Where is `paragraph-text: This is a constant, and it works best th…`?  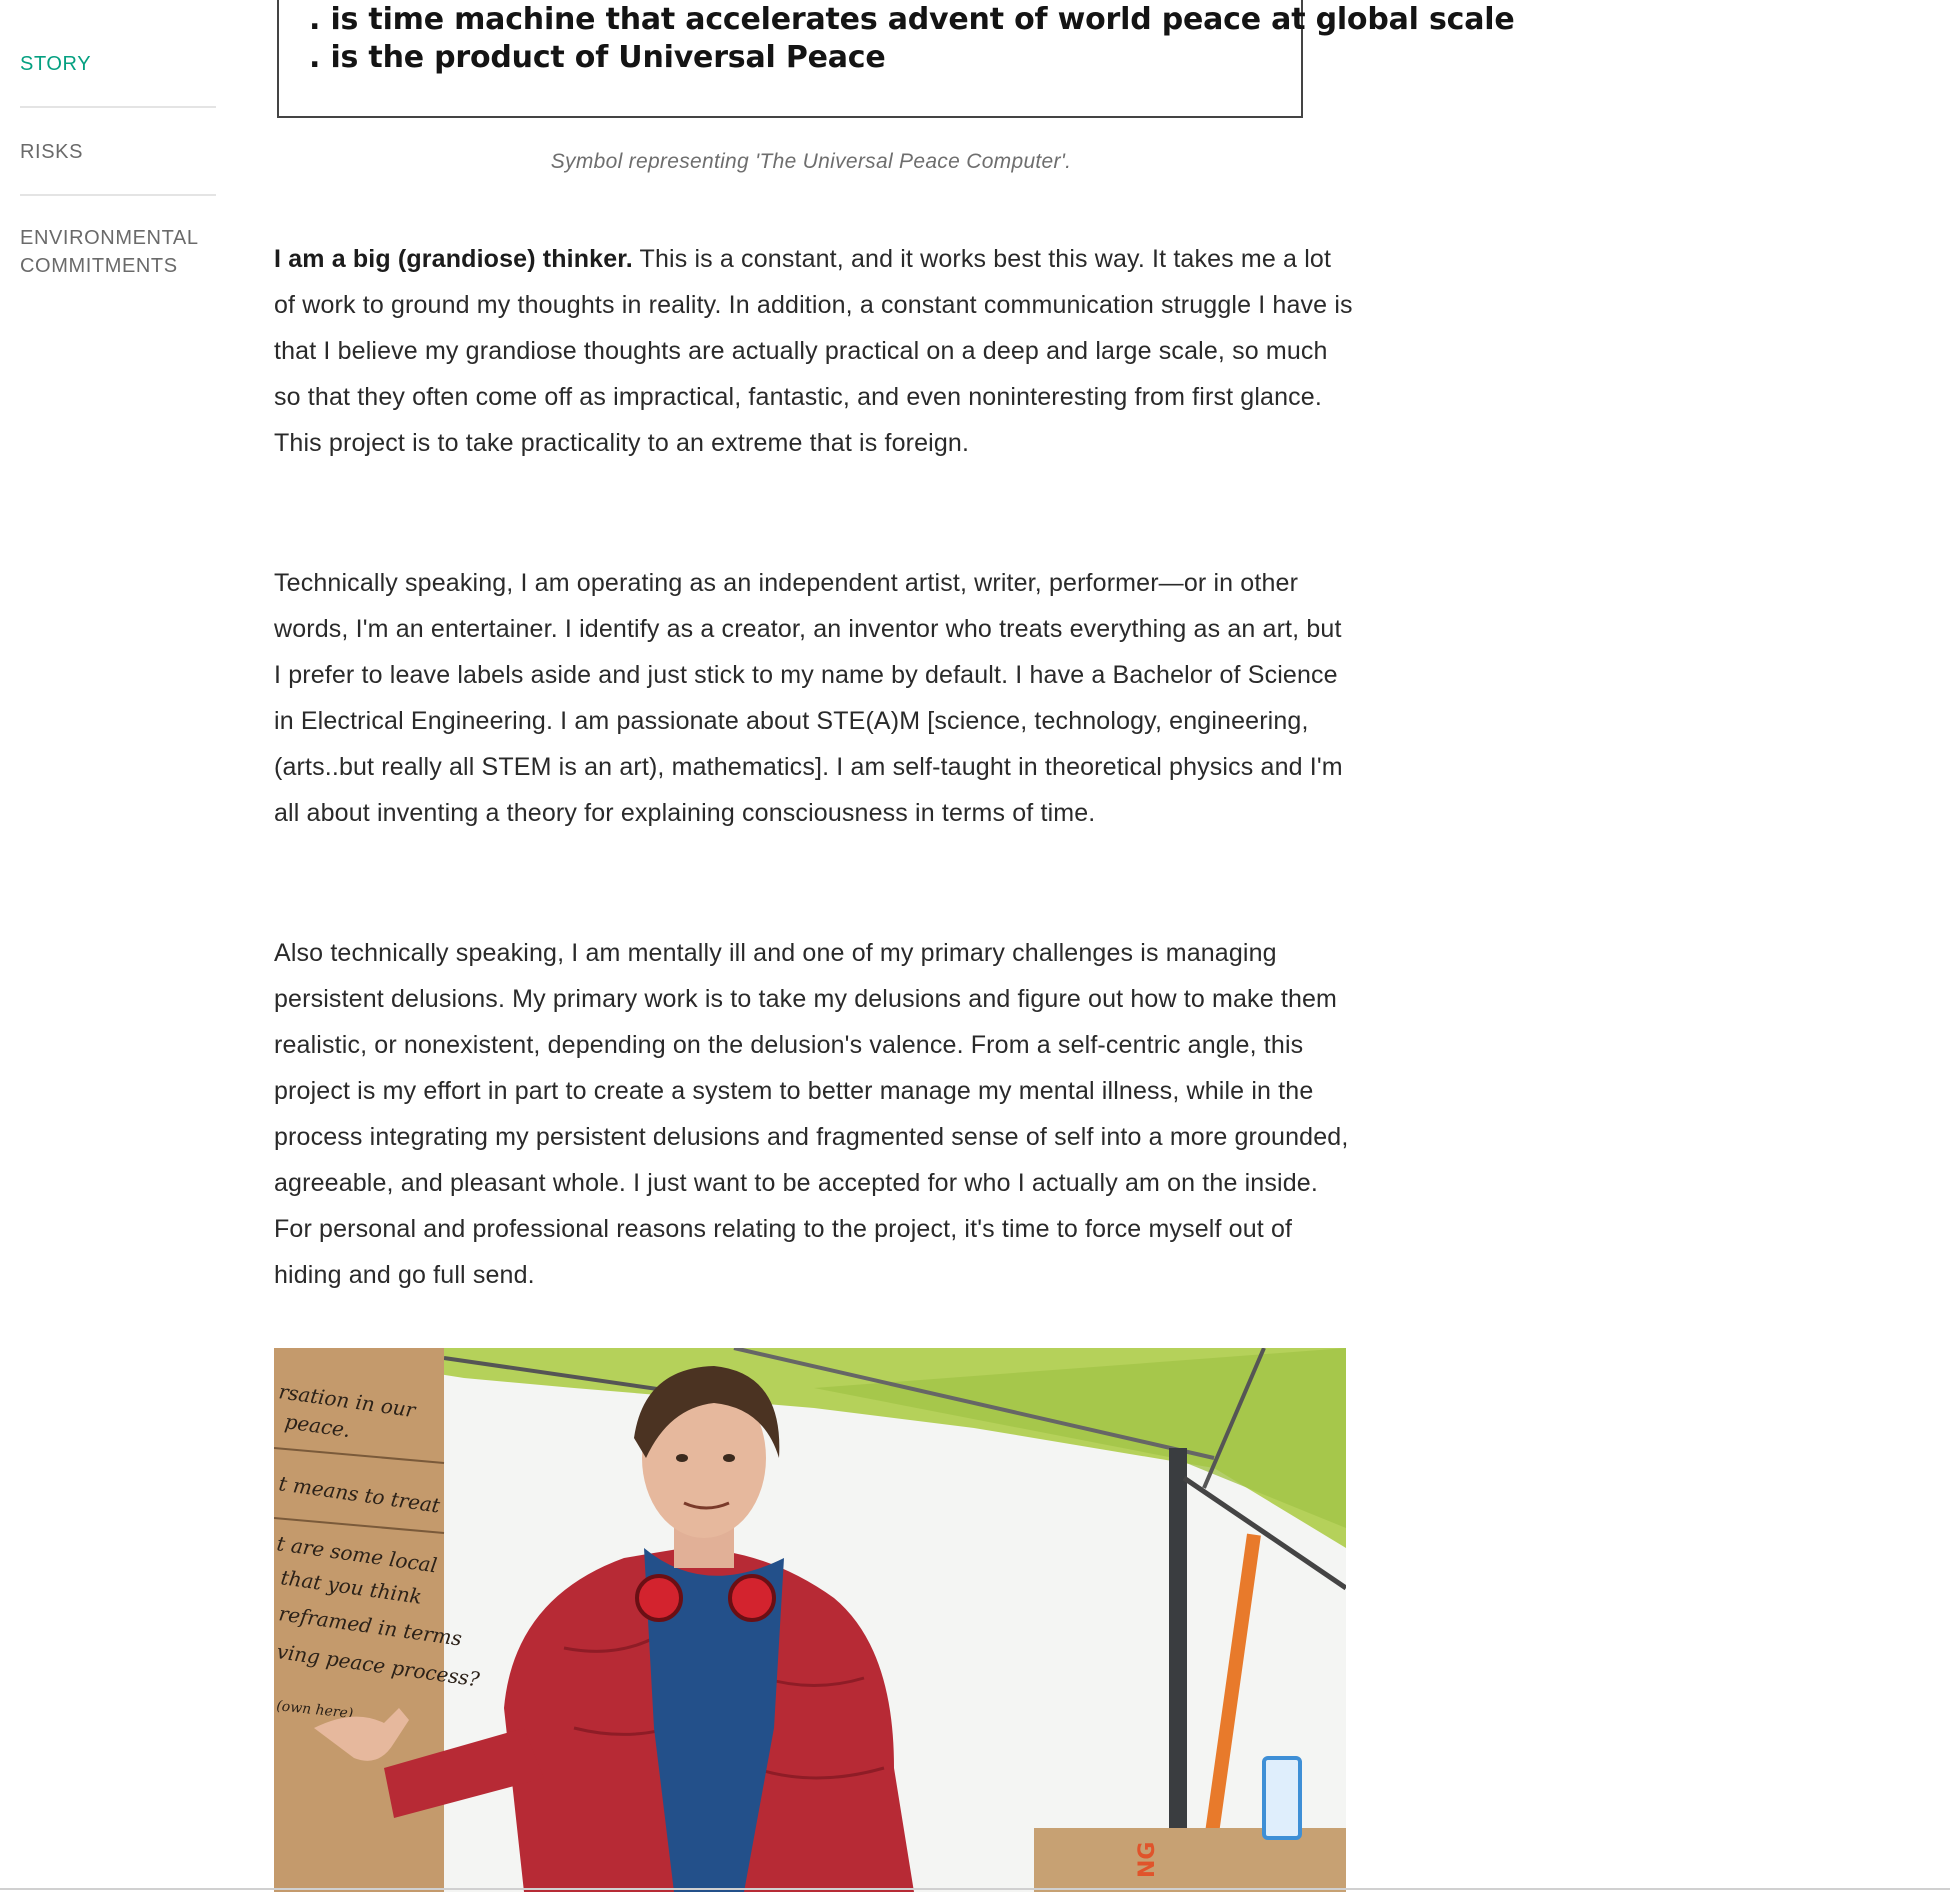 paragraph-text: This is a constant, and it works best th… is located at coordinates (813, 351).